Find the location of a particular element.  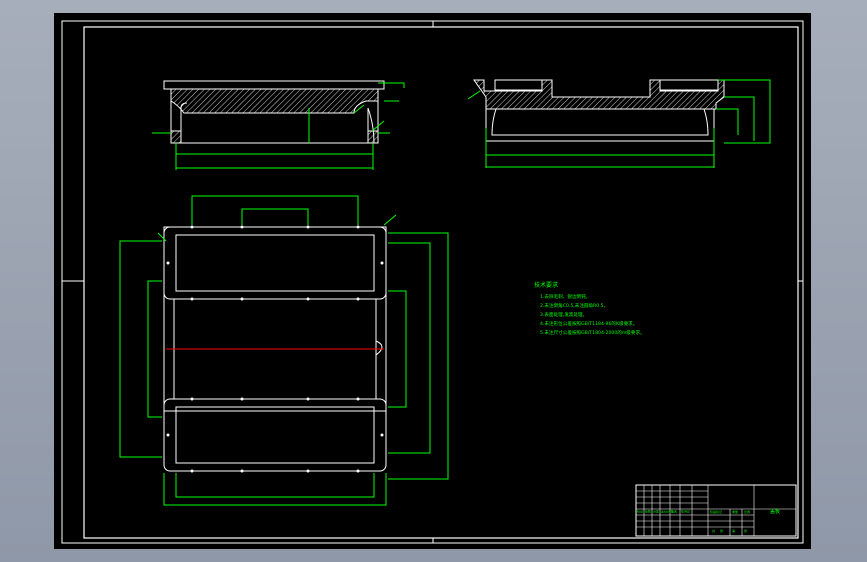

tb-scale-label: 比例 is located at coordinates (747, 511).